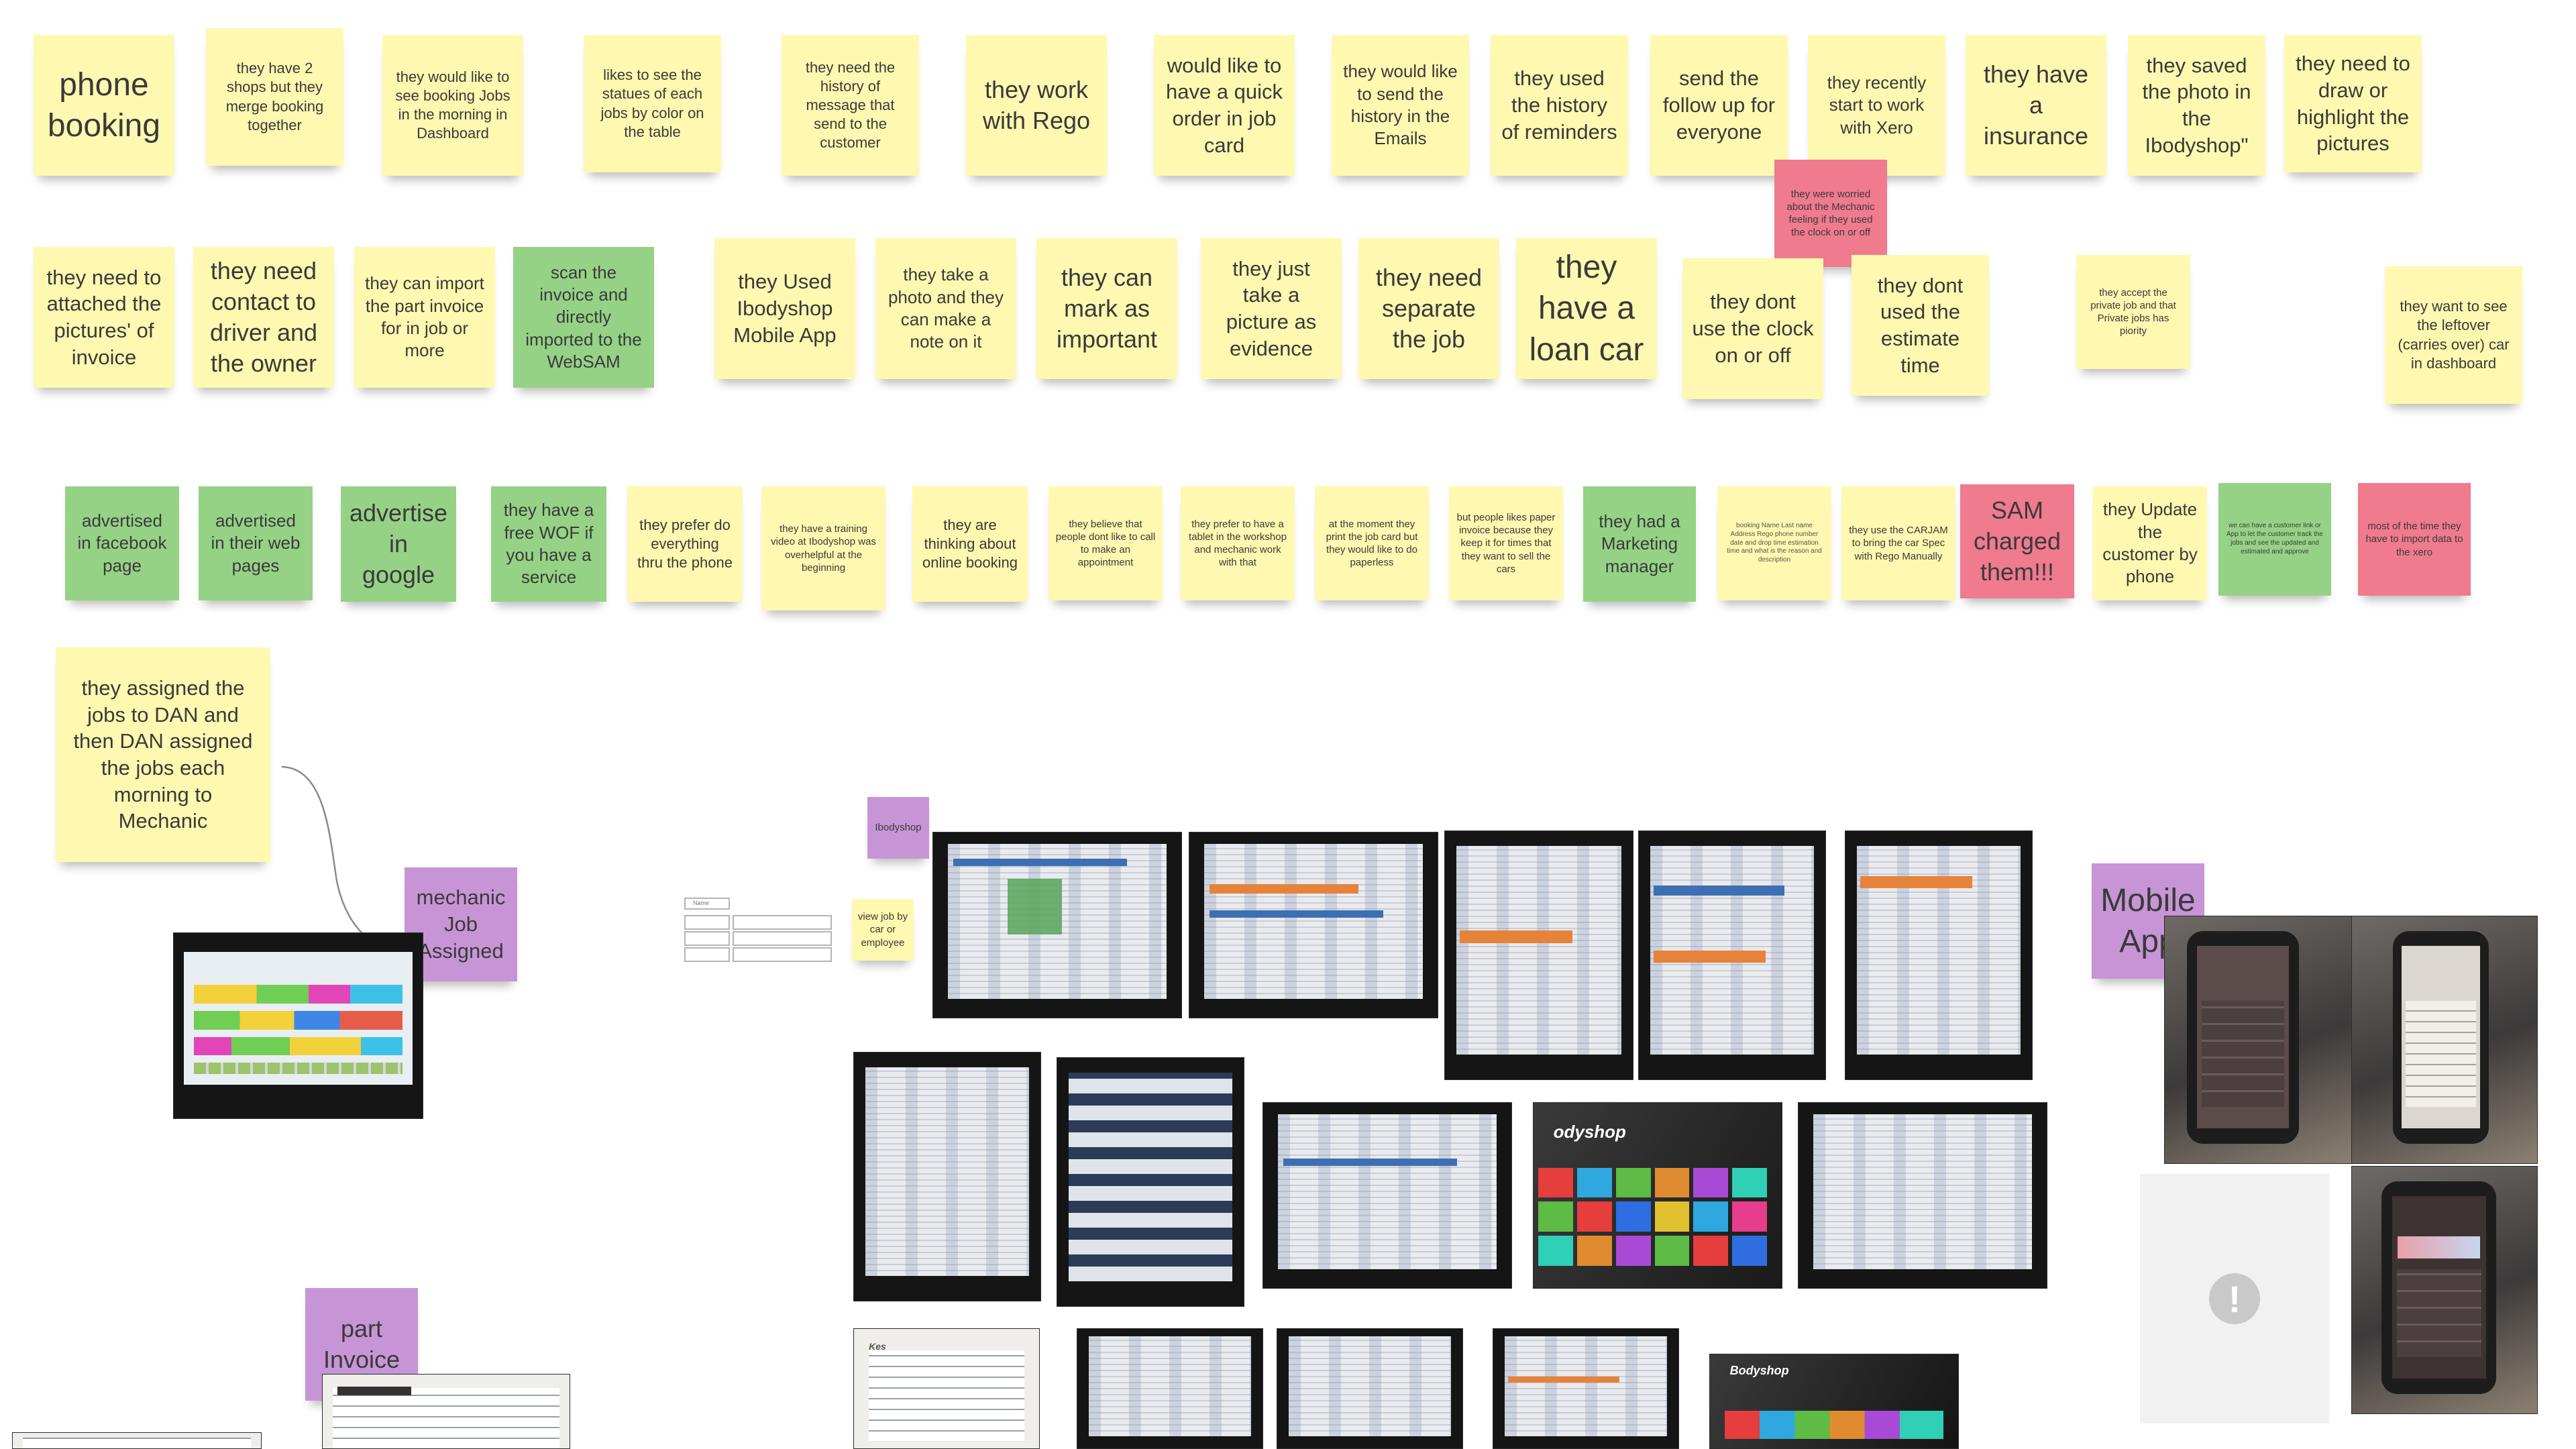 The image size is (2576, 1449). What do you see at coordinates (2017, 541) in the screenshot?
I see `sticky-sam-charged: SAM charged them!!!` at bounding box center [2017, 541].